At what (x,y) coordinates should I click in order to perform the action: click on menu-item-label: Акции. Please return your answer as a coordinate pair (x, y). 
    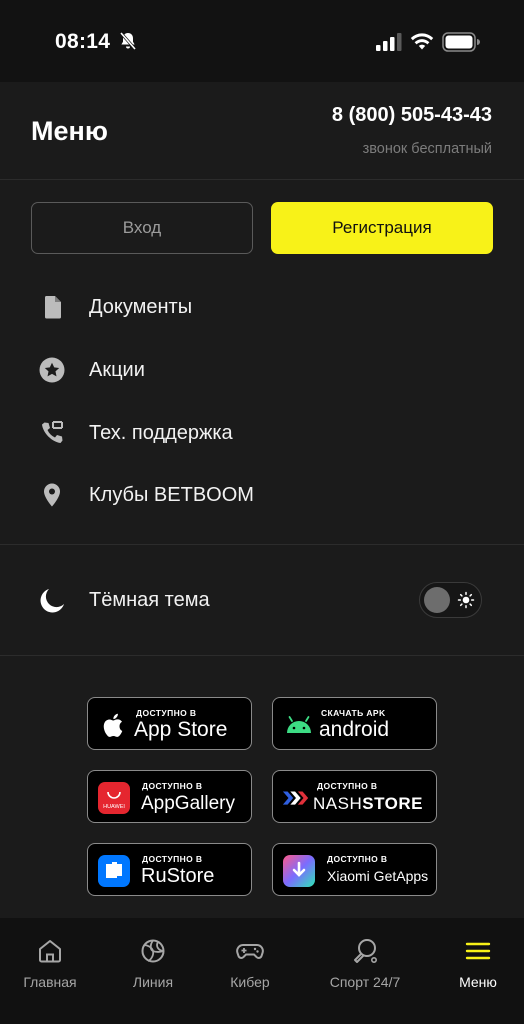
    Looking at the image, I should click on (117, 369).